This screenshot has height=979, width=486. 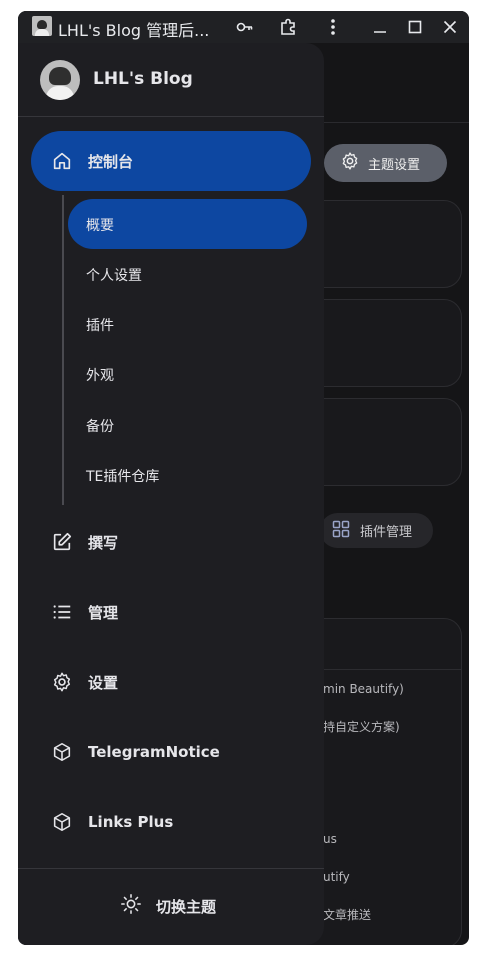 I want to click on list-item: min Beautify), so click(x=363, y=689).